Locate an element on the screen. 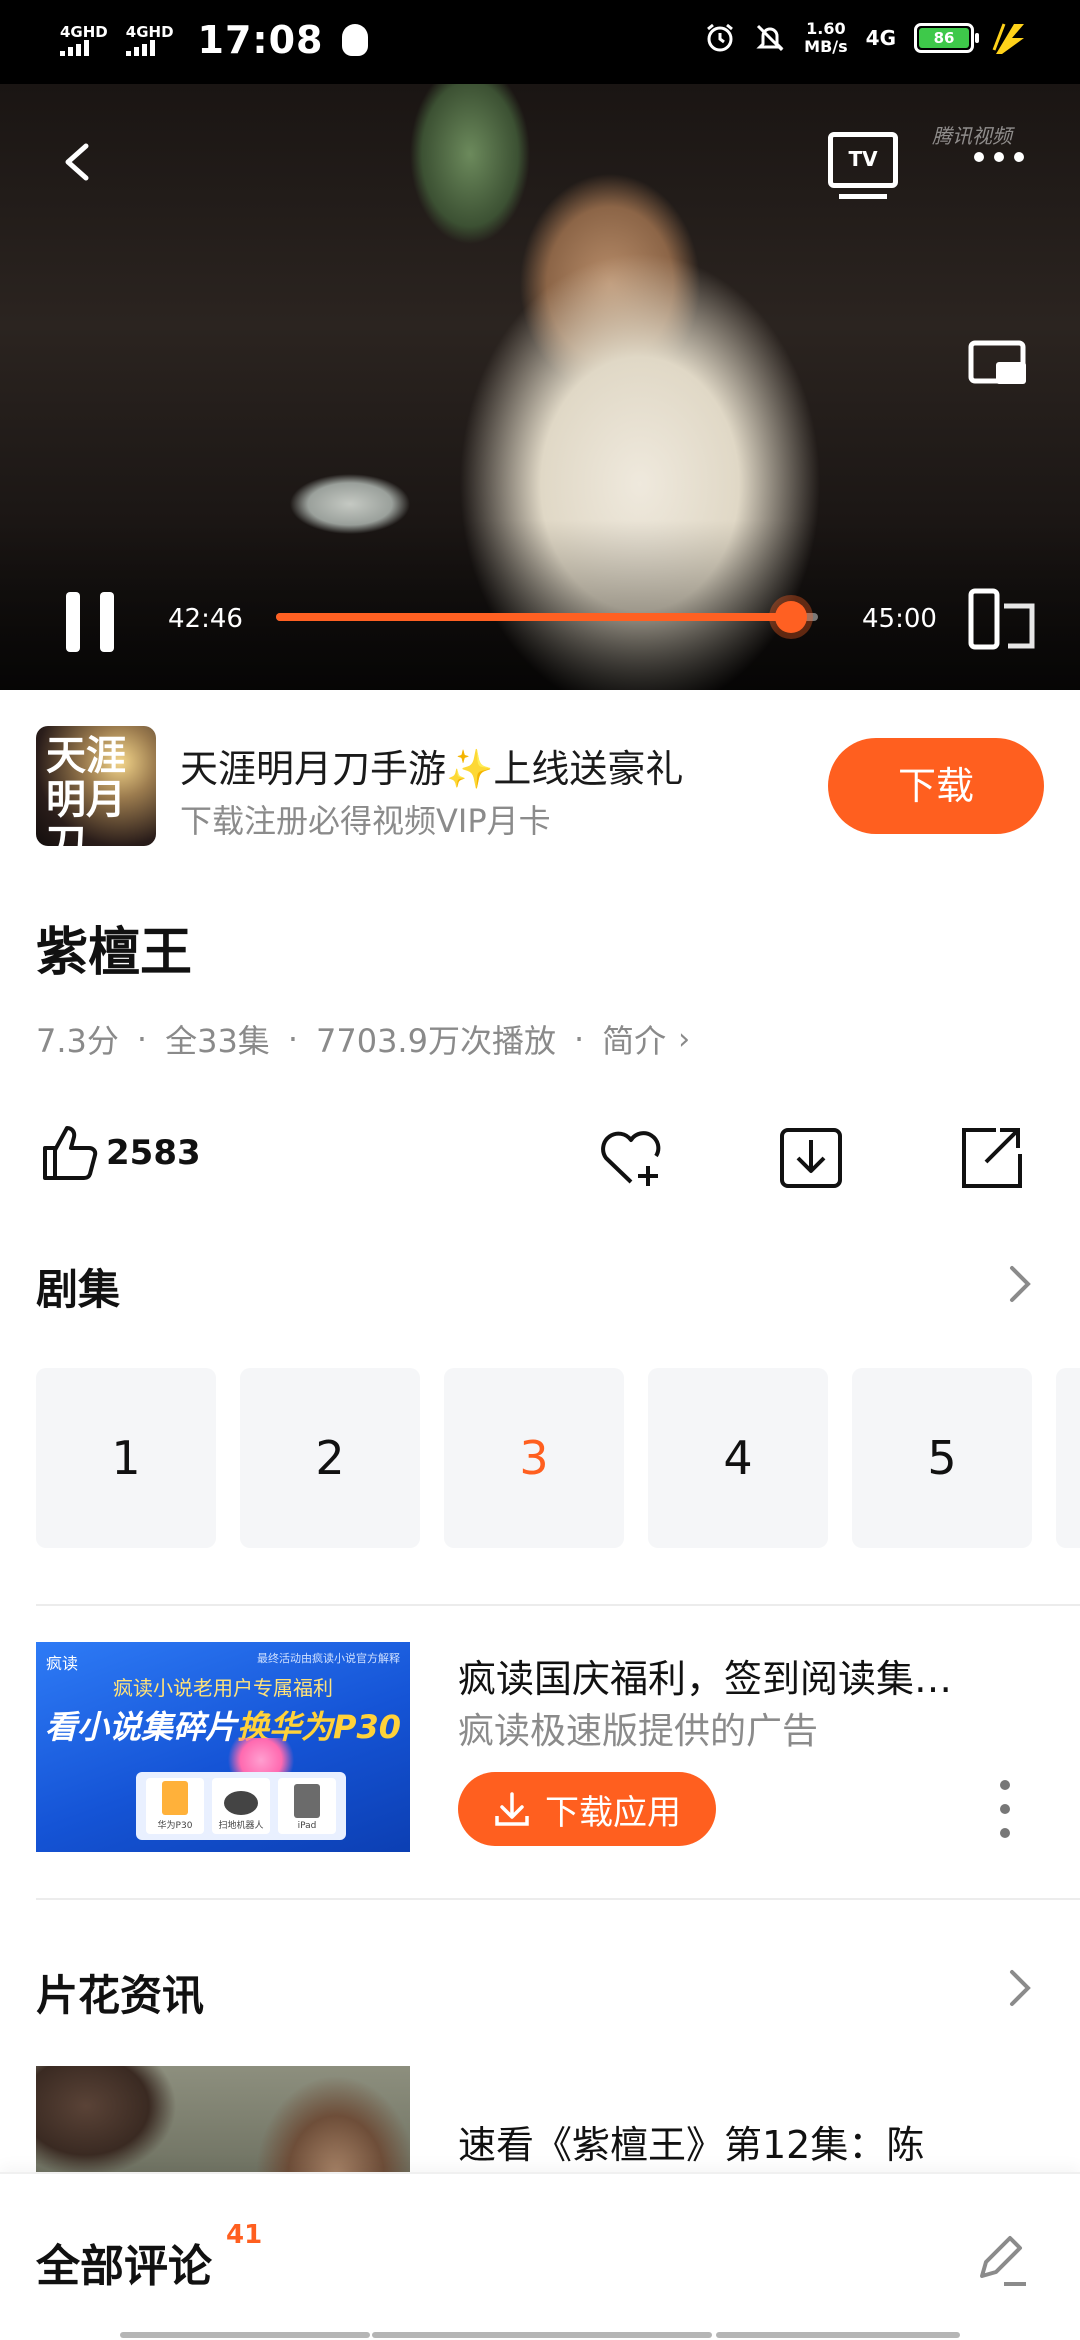 This screenshot has width=1080, height=2340. ad-image-line2: 看小说集碎片换华为P30 is located at coordinates (223, 1725).